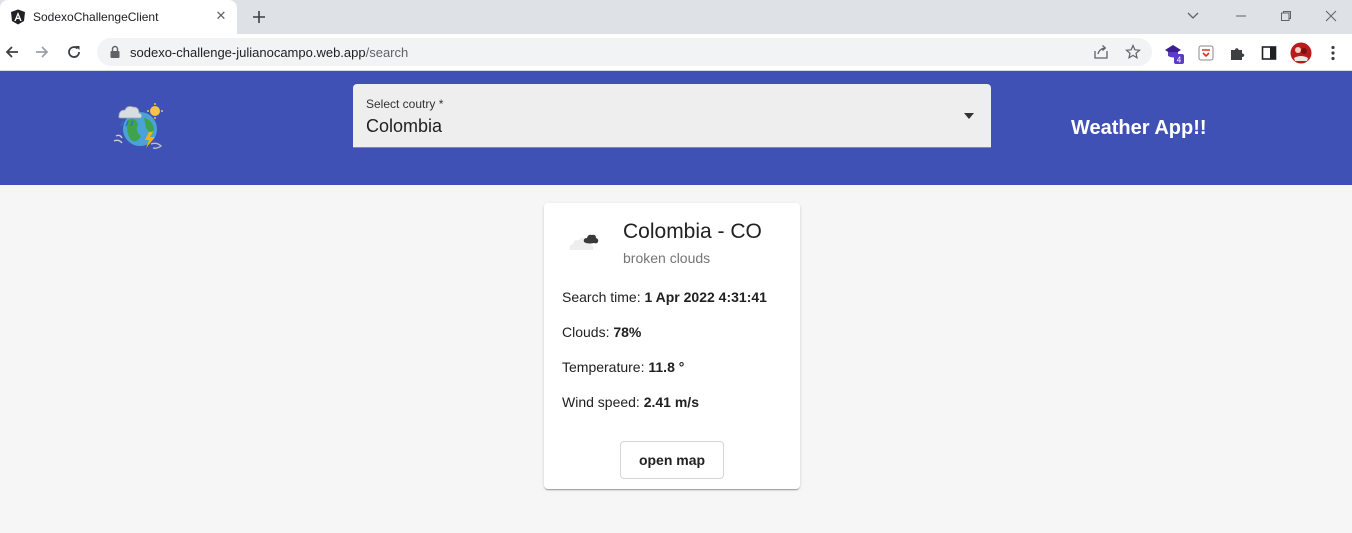 Image resolution: width=1352 pixels, height=533 pixels. Describe the element at coordinates (672, 116) in the screenshot. I see `country-select: Select coutry * Colombia` at that location.